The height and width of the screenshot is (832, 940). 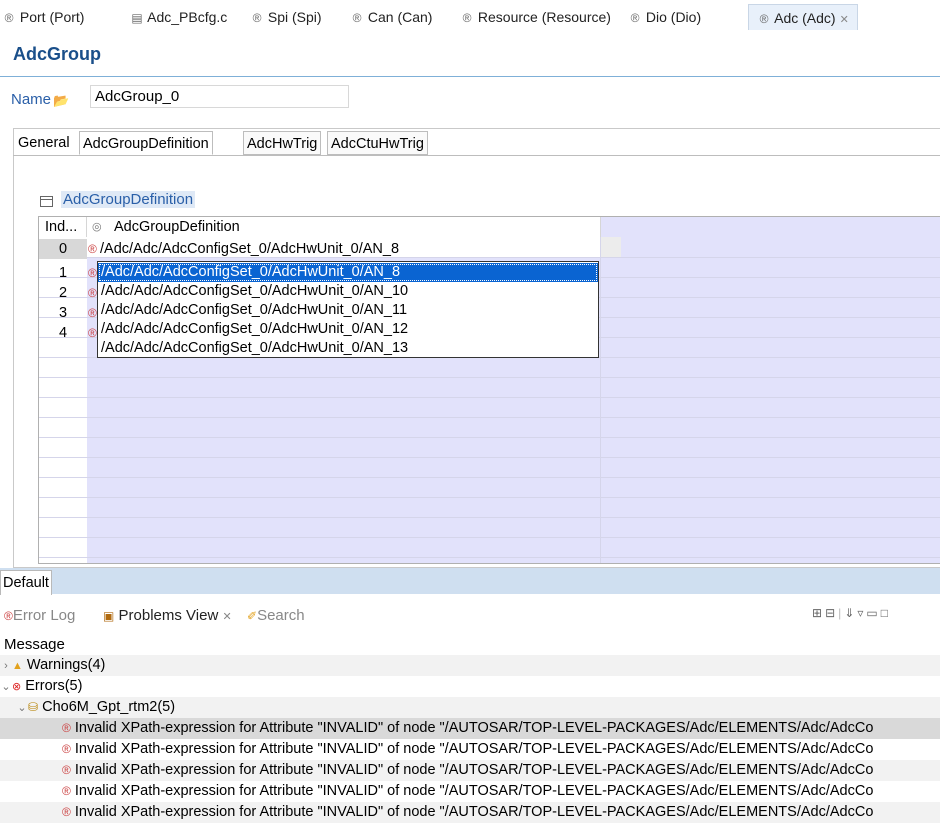 What do you see at coordinates (391, 15) in the screenshot?
I see `tab-can: ® Can (Can)` at bounding box center [391, 15].